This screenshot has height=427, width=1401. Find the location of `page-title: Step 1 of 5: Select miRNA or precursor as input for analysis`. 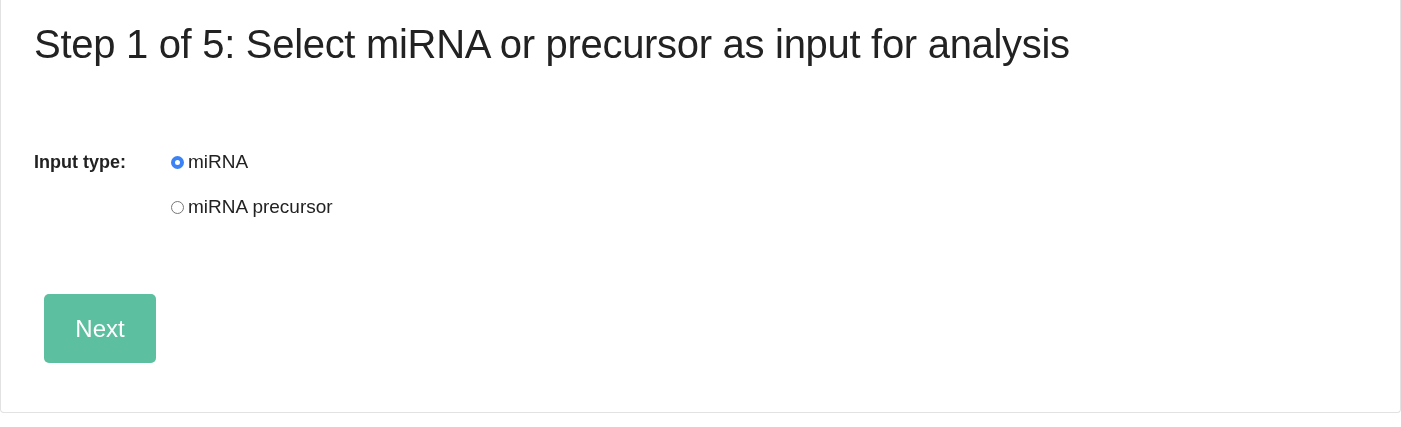

page-title: Step 1 of 5: Select miRNA or precursor as input for analysis is located at coordinates (552, 44).